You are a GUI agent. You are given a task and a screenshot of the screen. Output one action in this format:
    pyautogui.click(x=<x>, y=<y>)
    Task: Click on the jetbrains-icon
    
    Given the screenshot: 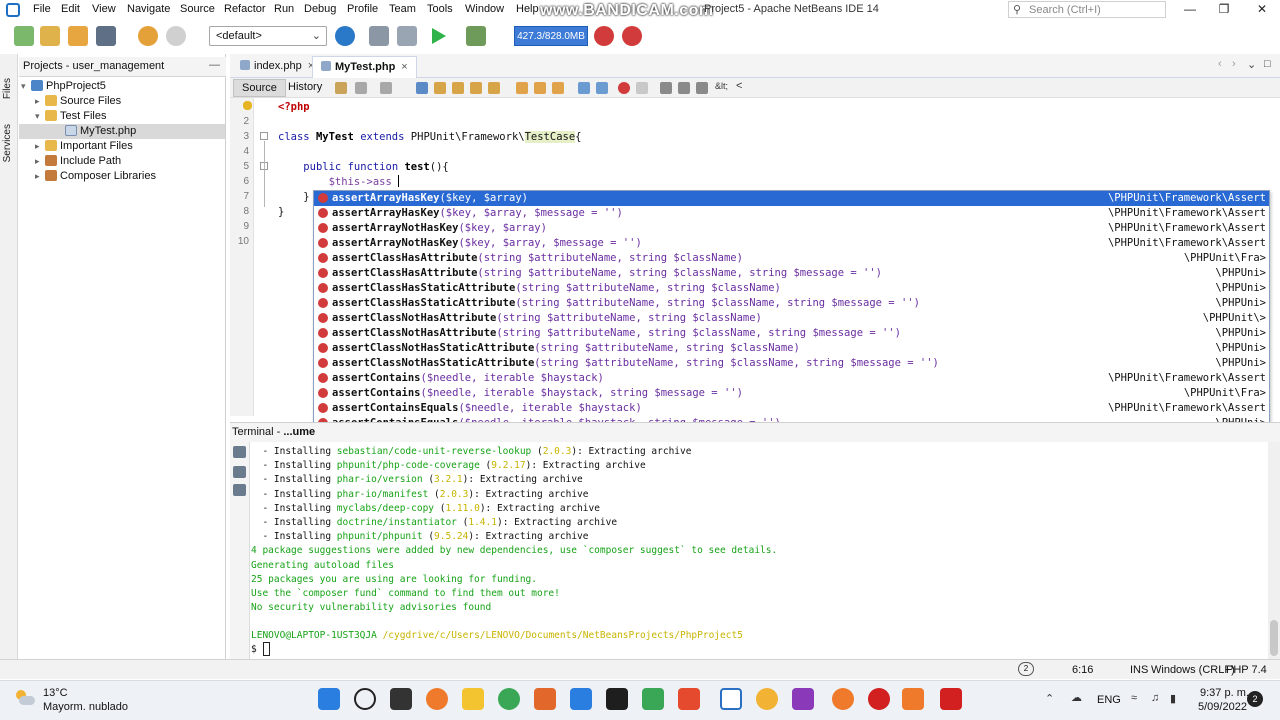 What is the action you would take?
    pyautogui.click(x=617, y=699)
    